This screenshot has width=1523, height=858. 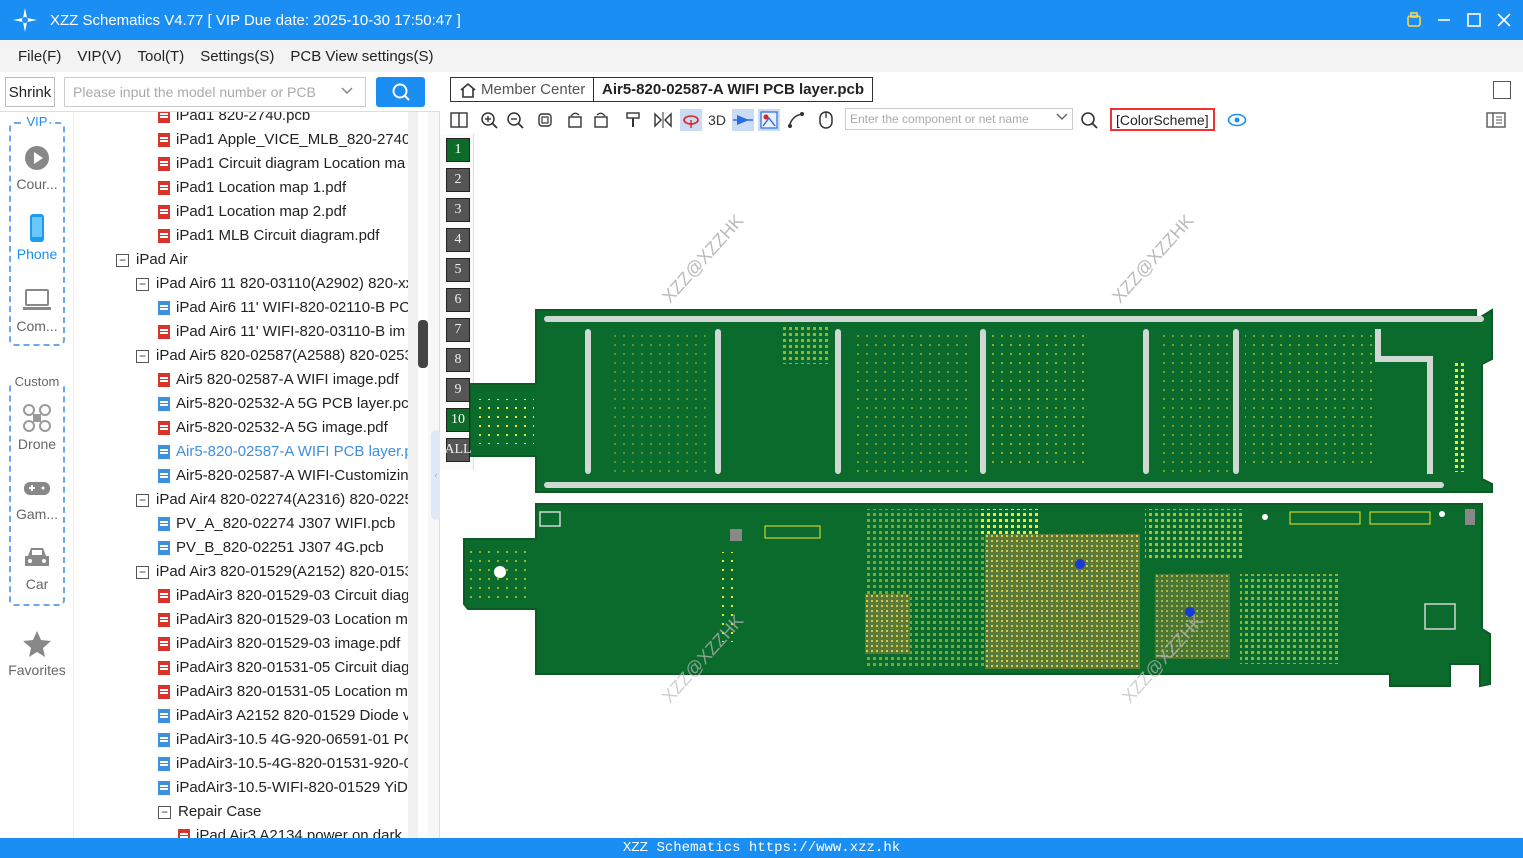 What do you see at coordinates (1502, 90) in the screenshot?
I see `restore-window-icon` at bounding box center [1502, 90].